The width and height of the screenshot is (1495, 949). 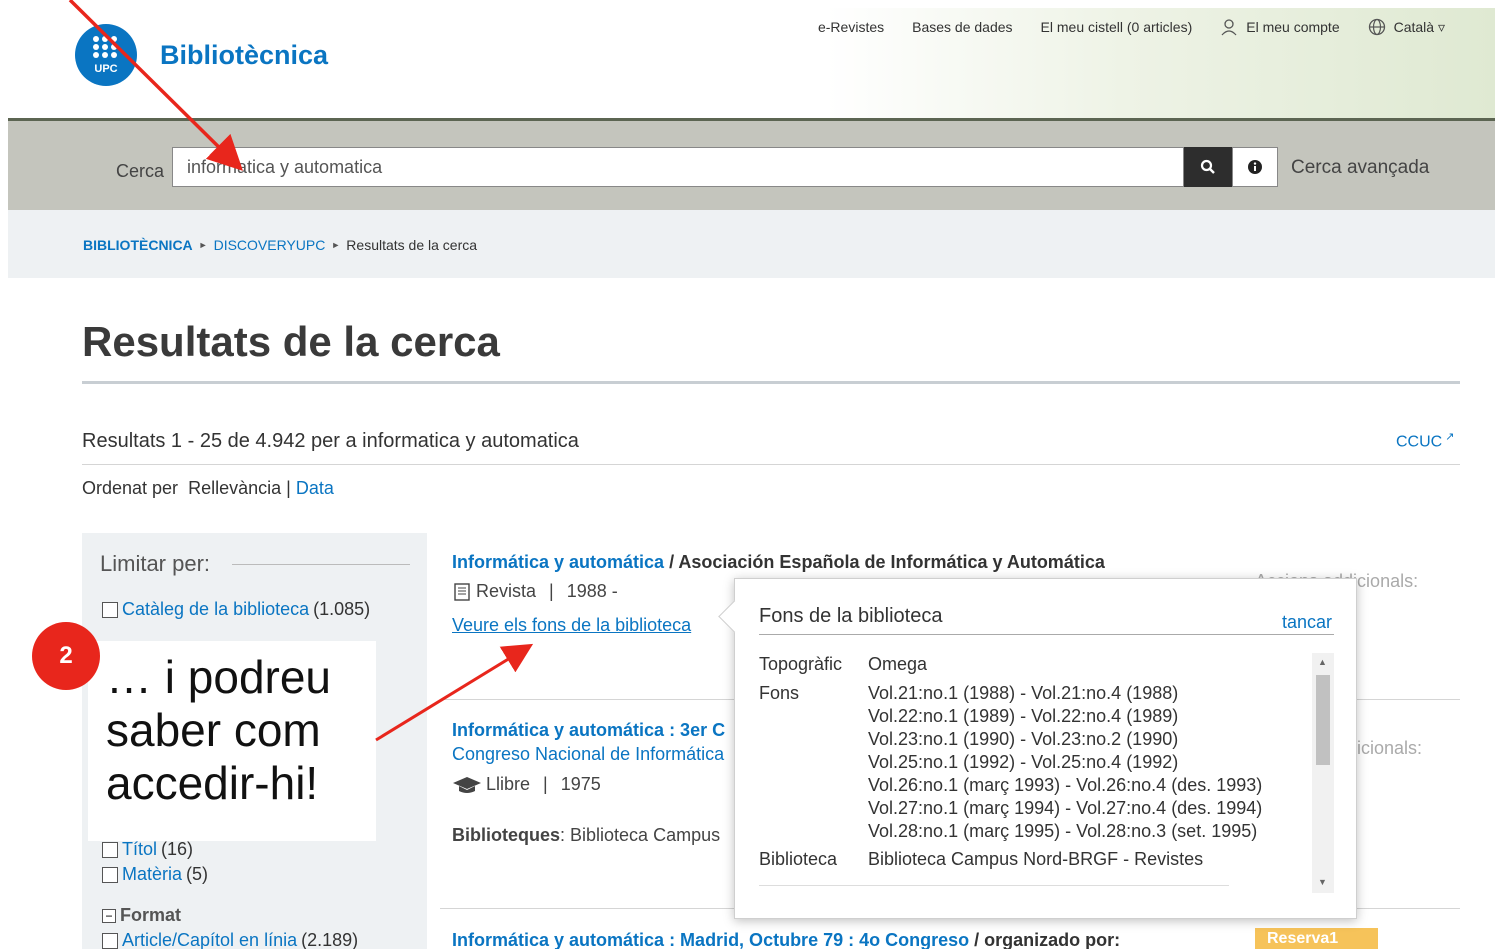 I want to click on scroll-up-icon: ▲, so click(x=1322, y=662).